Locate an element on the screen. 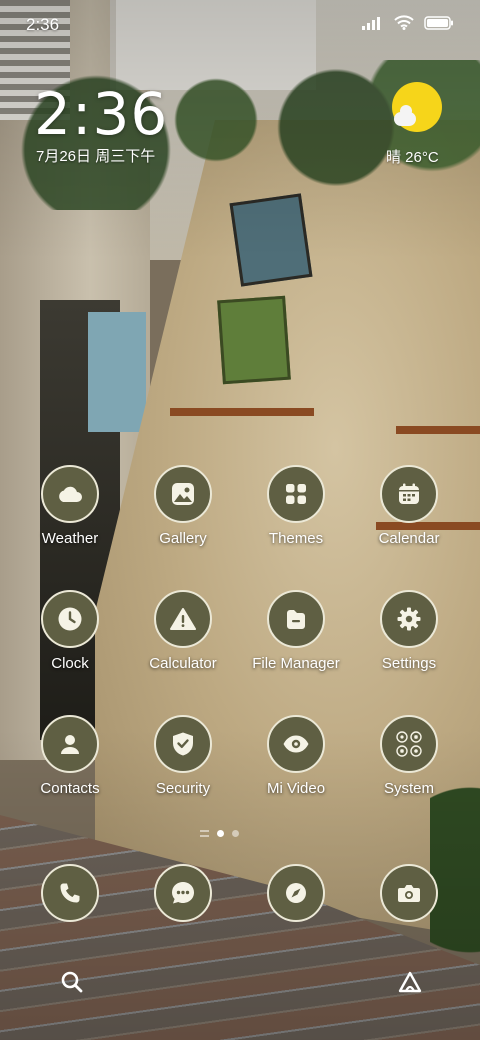  status-icons is located at coordinates (408, 22).